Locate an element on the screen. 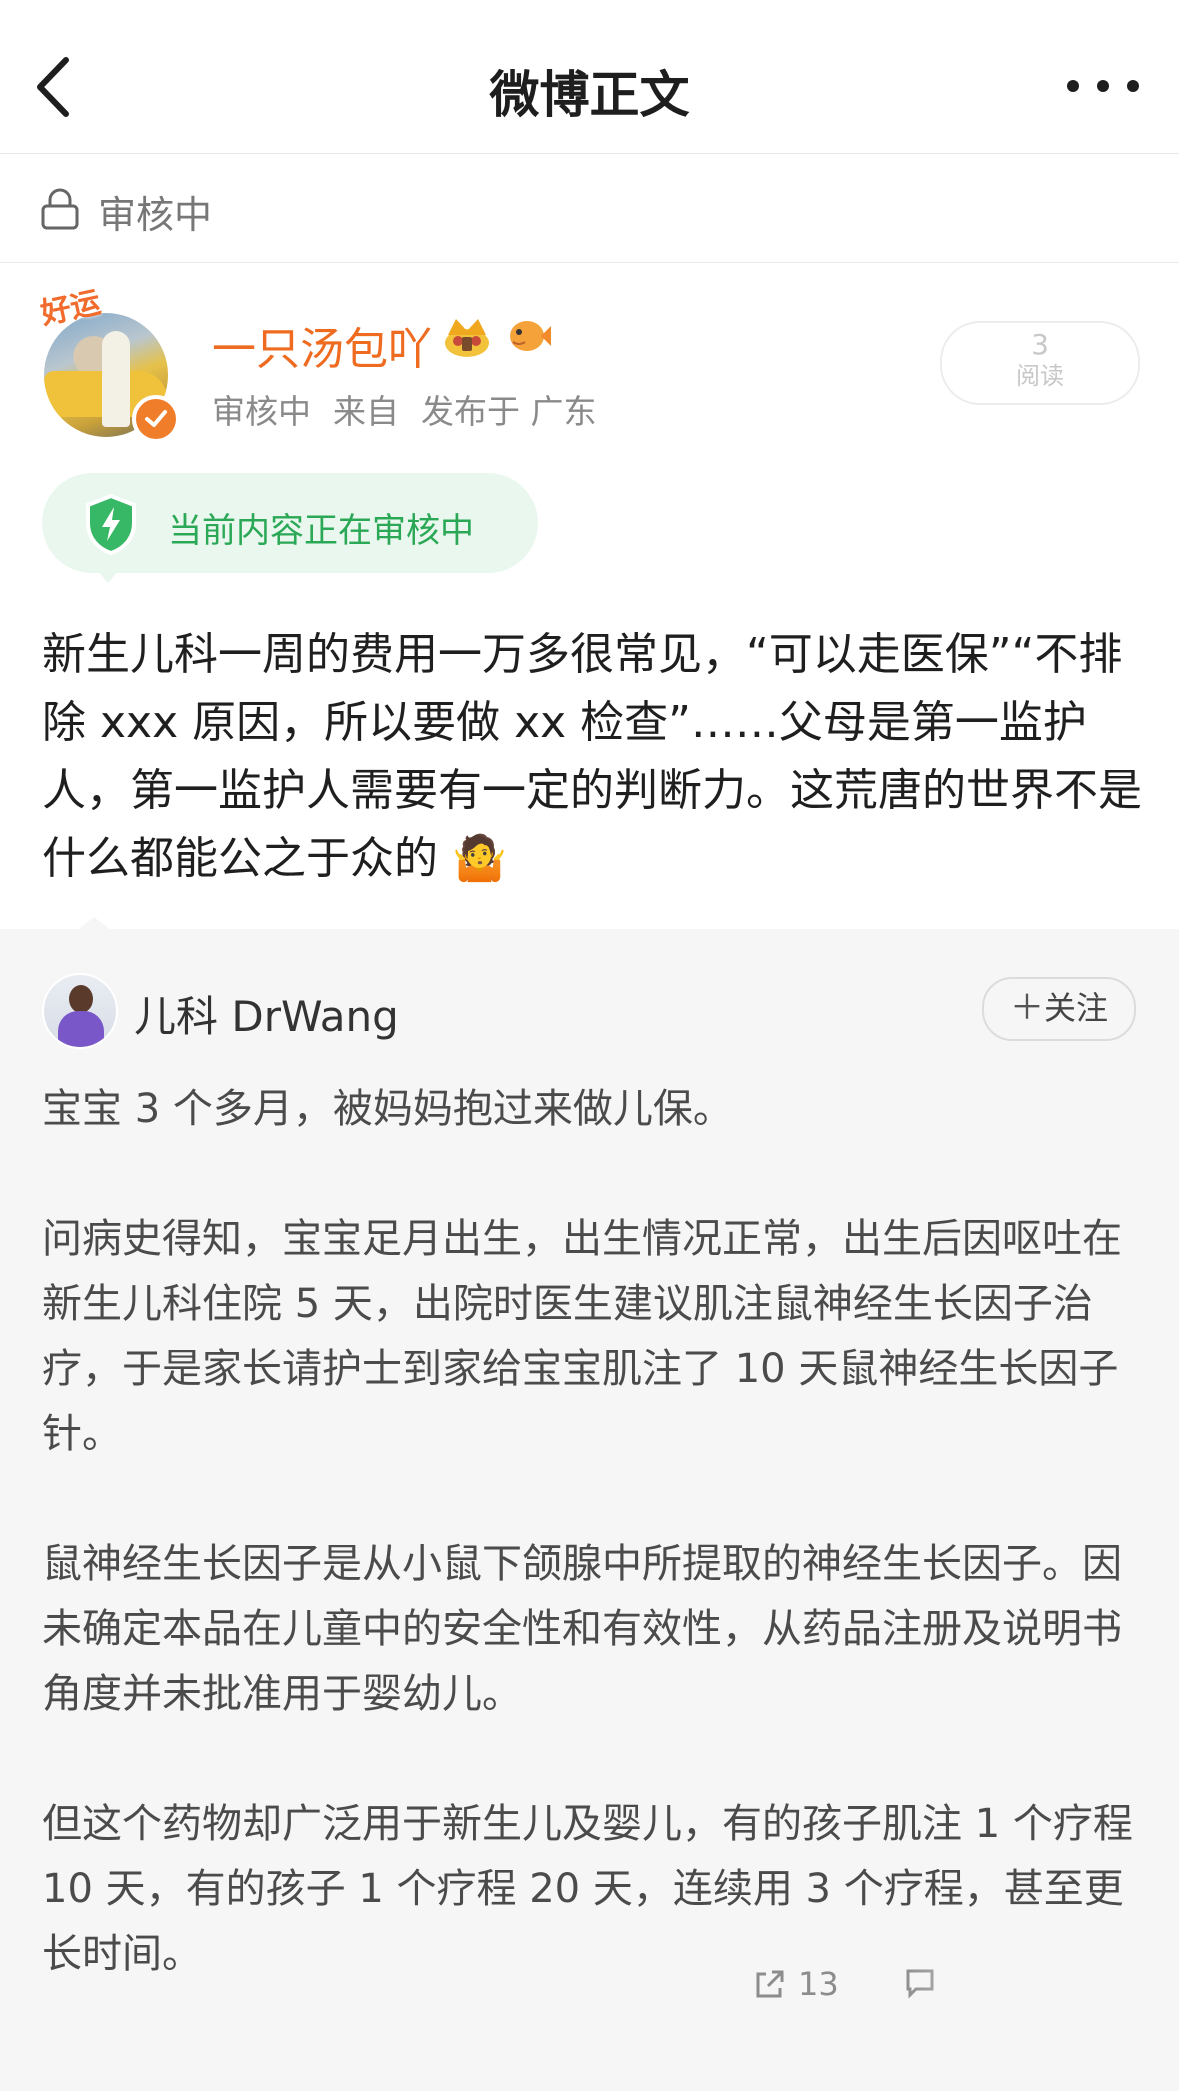  shrug-emoji: 🤷 is located at coordinates (479, 858).